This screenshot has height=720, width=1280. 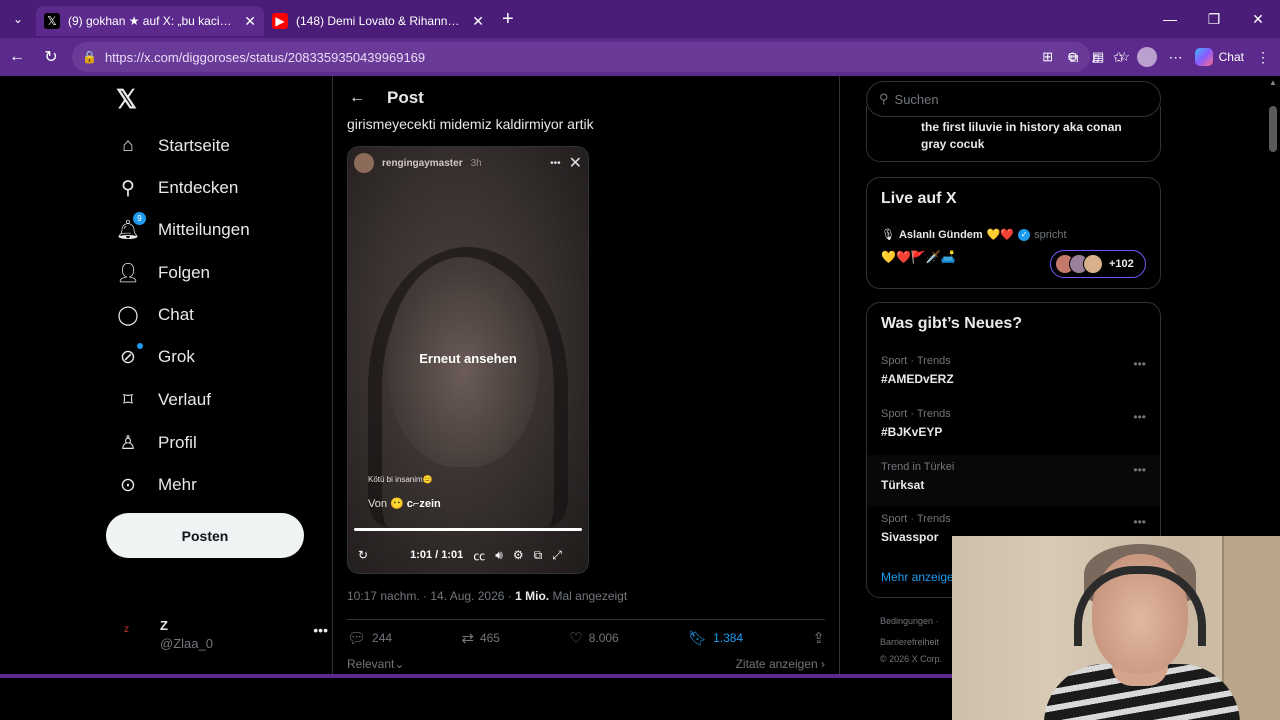 What do you see at coordinates (398, 504) in the screenshot?
I see `source-icon: 😶` at bounding box center [398, 504].